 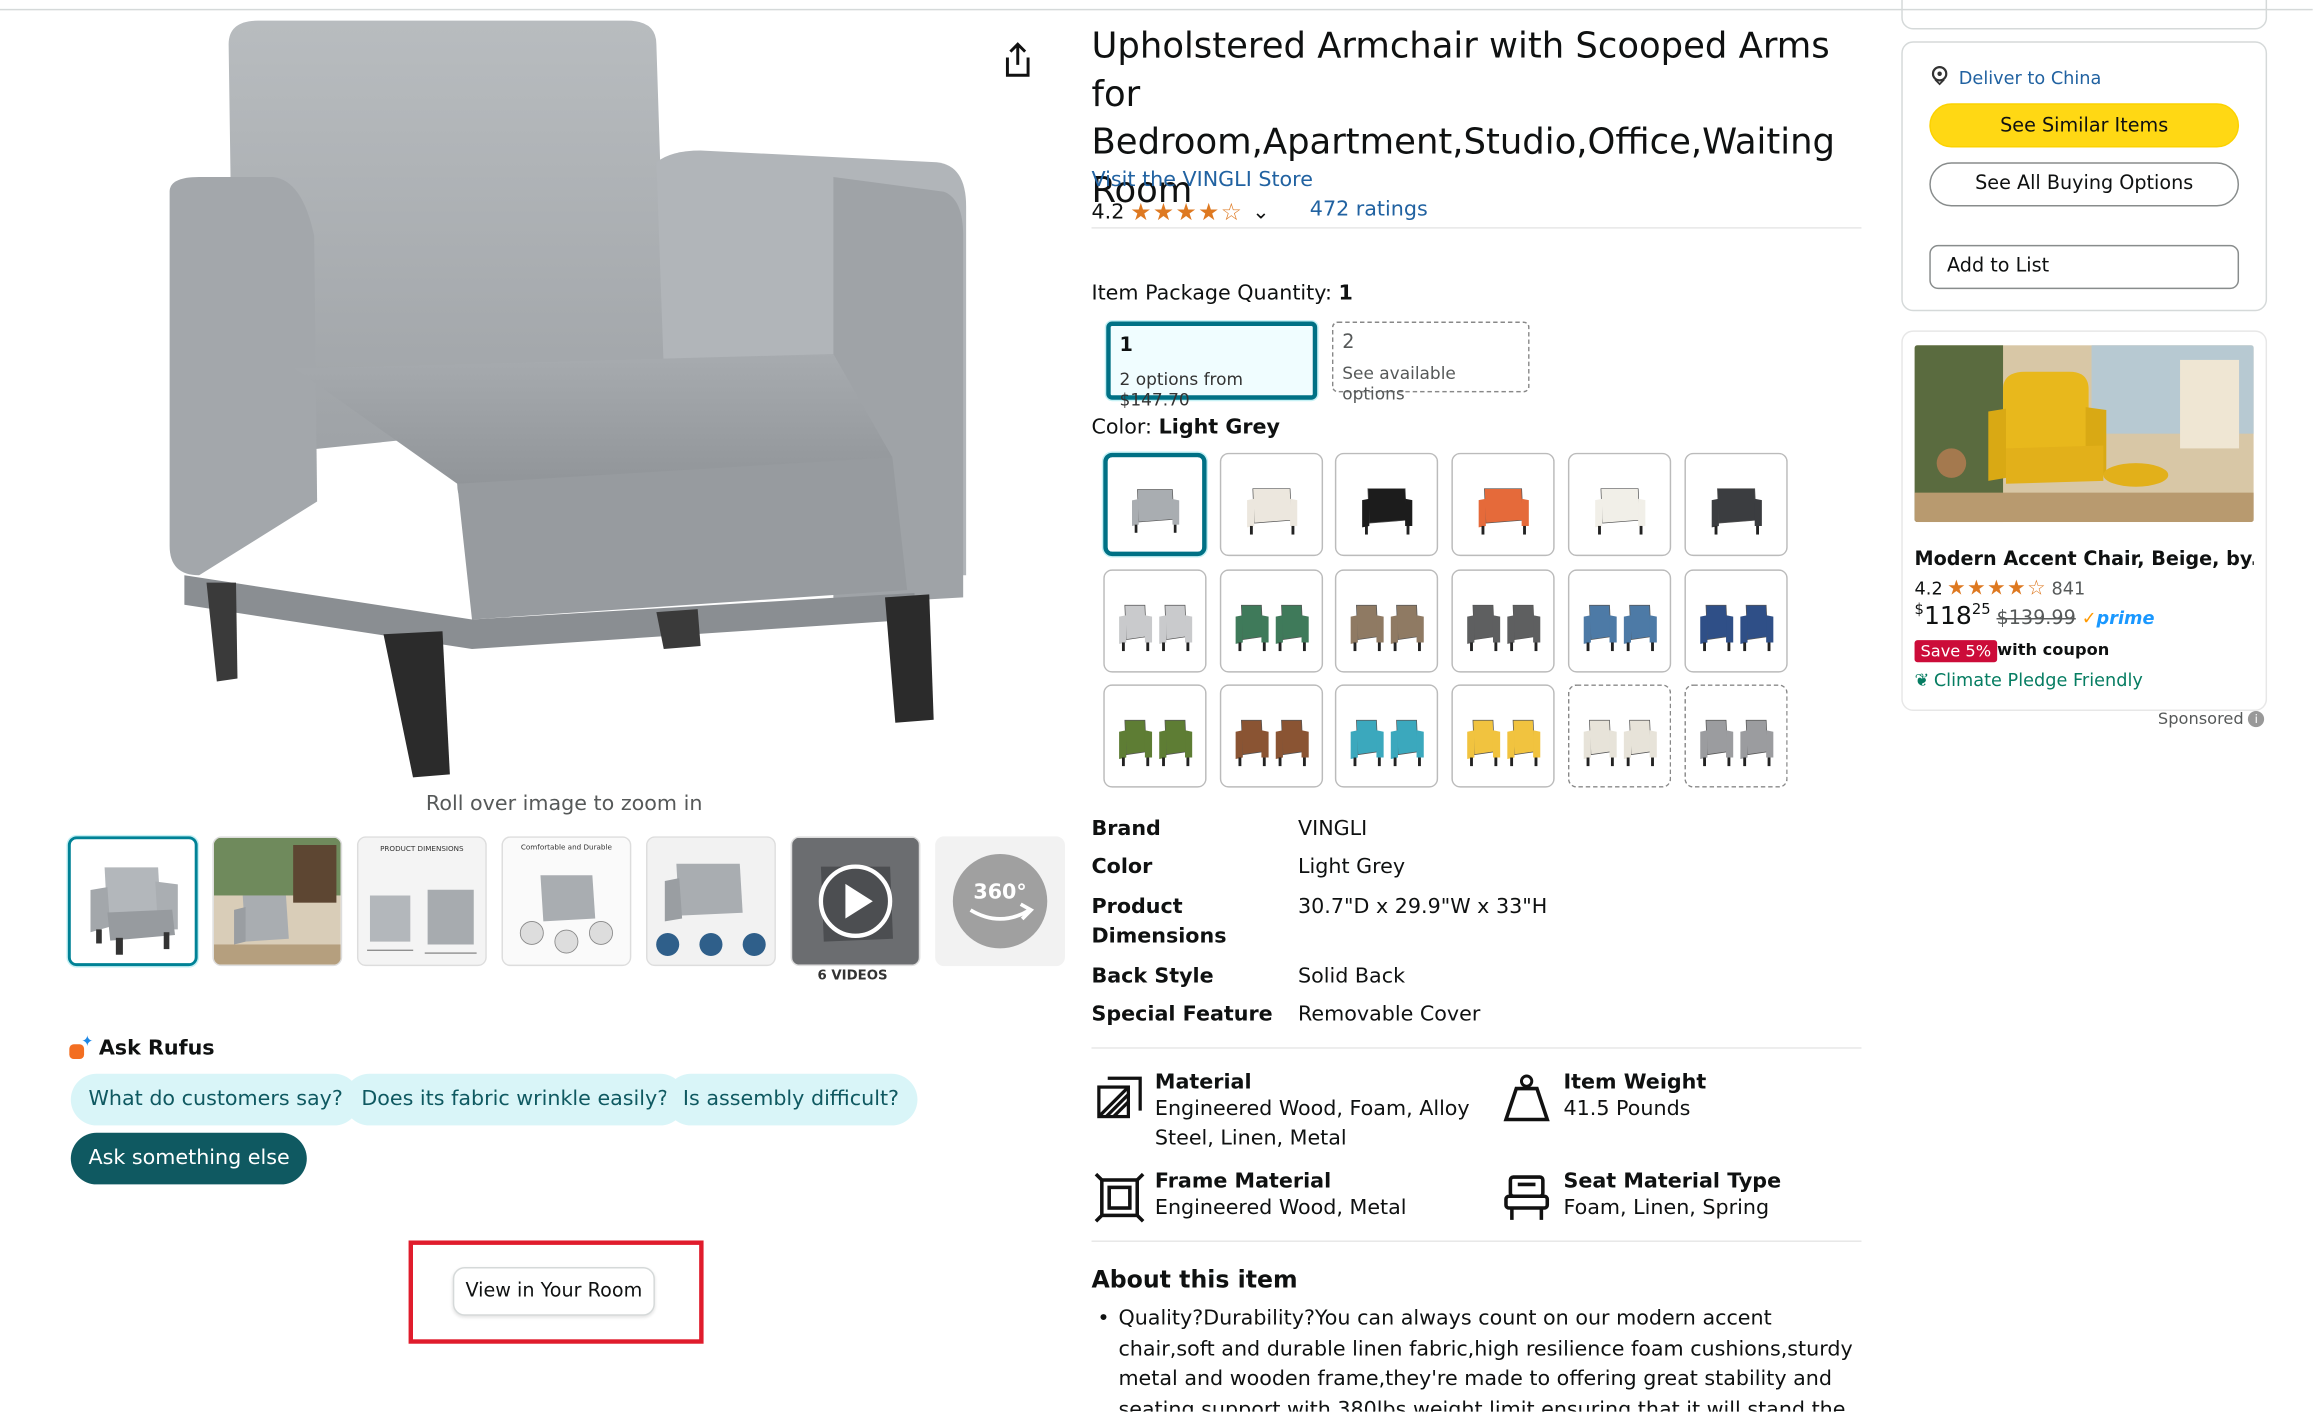 What do you see at coordinates (1711, 1097) in the screenshot?
I see `feature-item-weight: Item Weight 41.5 Pounds` at bounding box center [1711, 1097].